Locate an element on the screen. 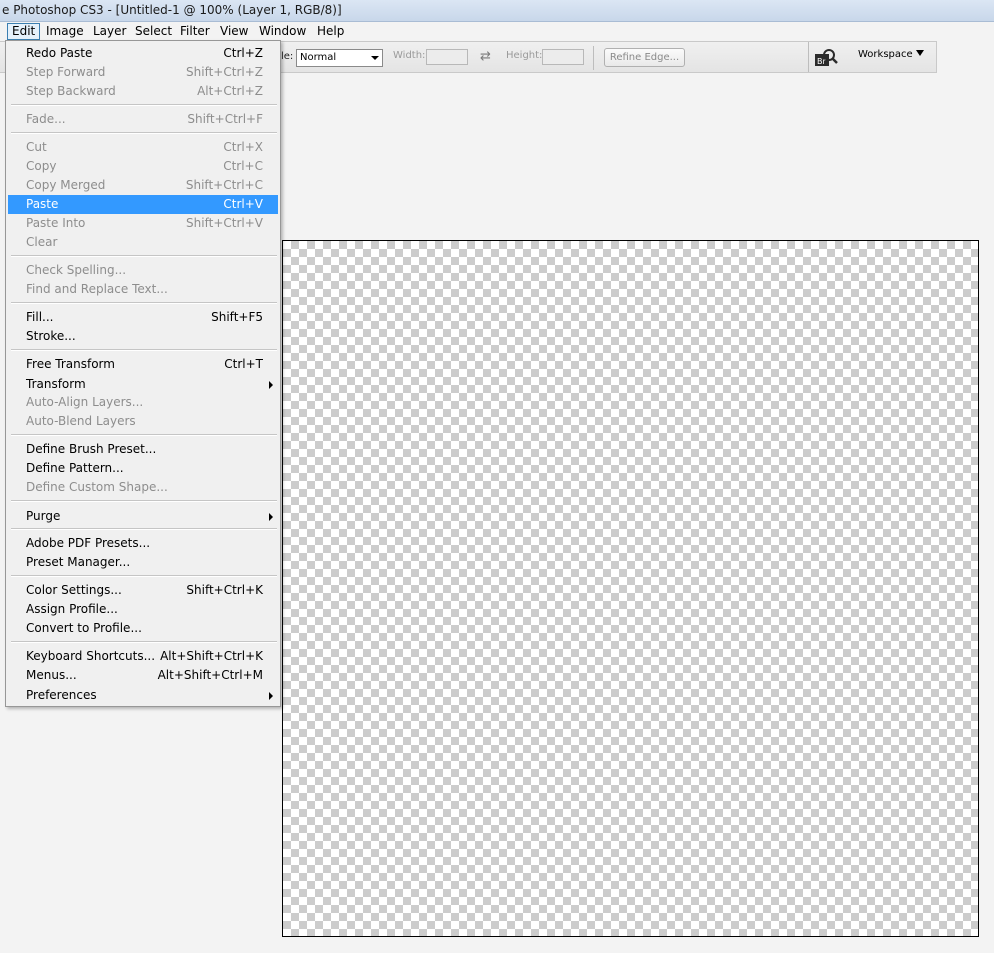 The height and width of the screenshot is (953, 994). style-select: Normal is located at coordinates (339, 58).